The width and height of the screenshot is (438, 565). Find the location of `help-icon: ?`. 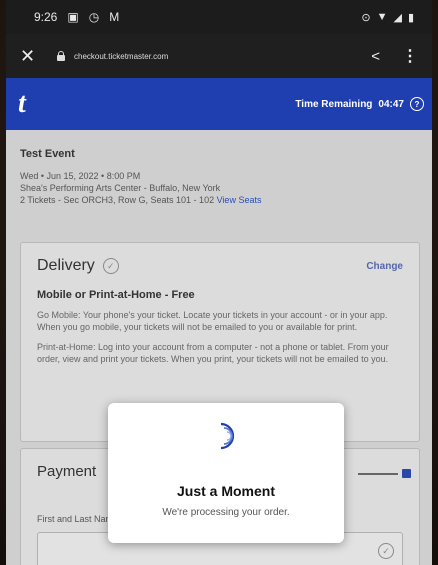

help-icon: ? is located at coordinates (417, 104).